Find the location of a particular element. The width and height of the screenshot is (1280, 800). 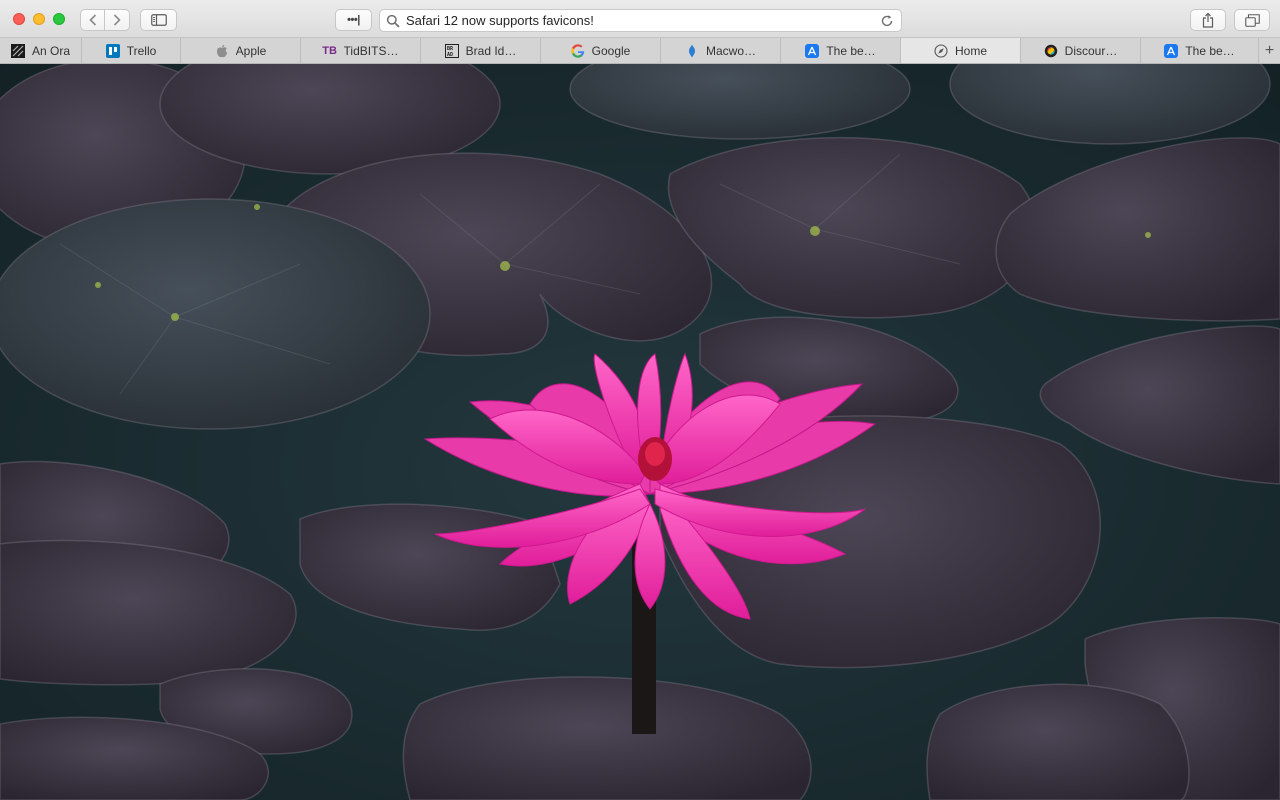

tabs-overview-icon is located at coordinates (1252, 20).